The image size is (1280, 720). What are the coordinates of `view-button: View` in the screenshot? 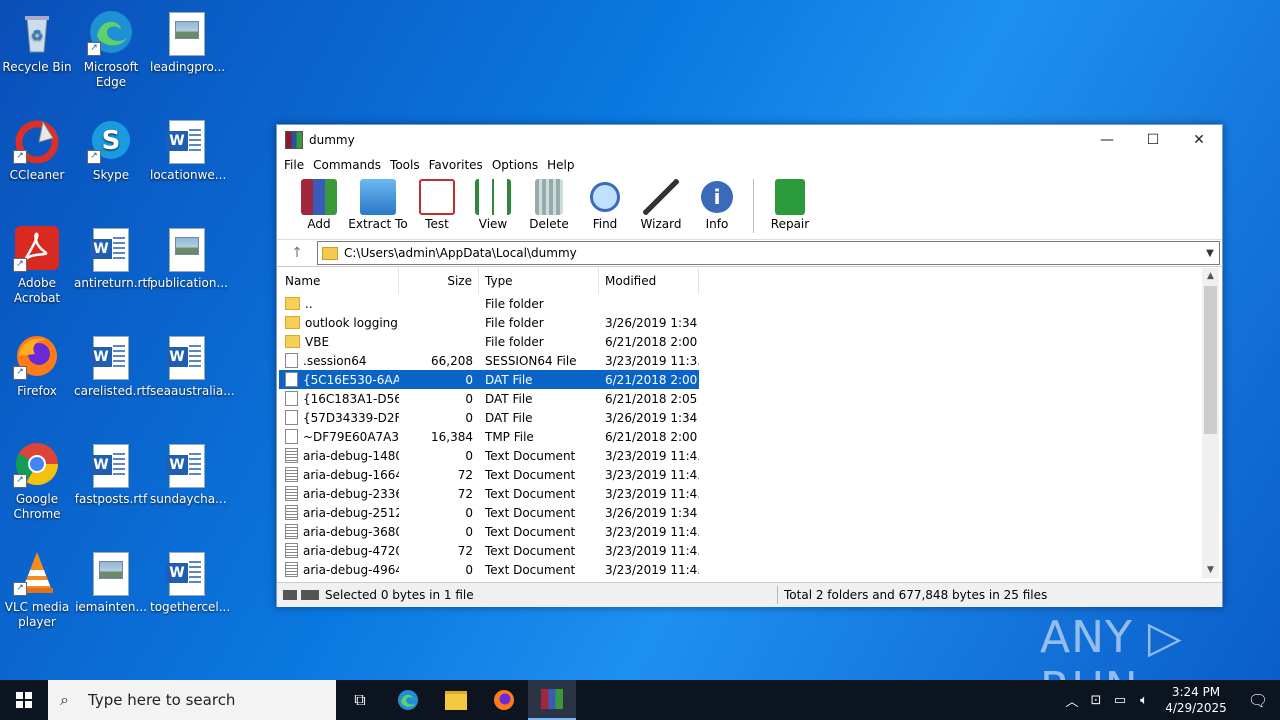 It's located at (493, 203).